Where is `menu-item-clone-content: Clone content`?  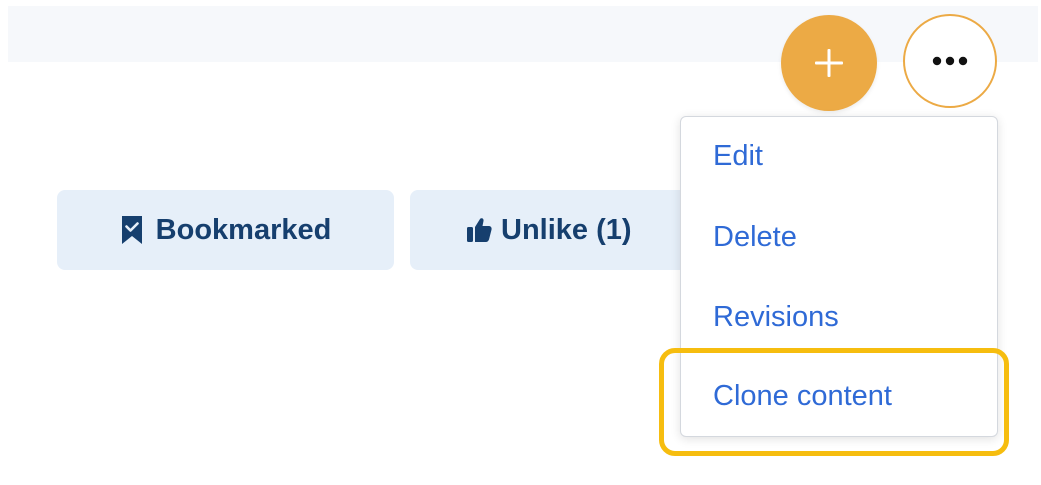
menu-item-clone-content: Clone content is located at coordinates (802, 396).